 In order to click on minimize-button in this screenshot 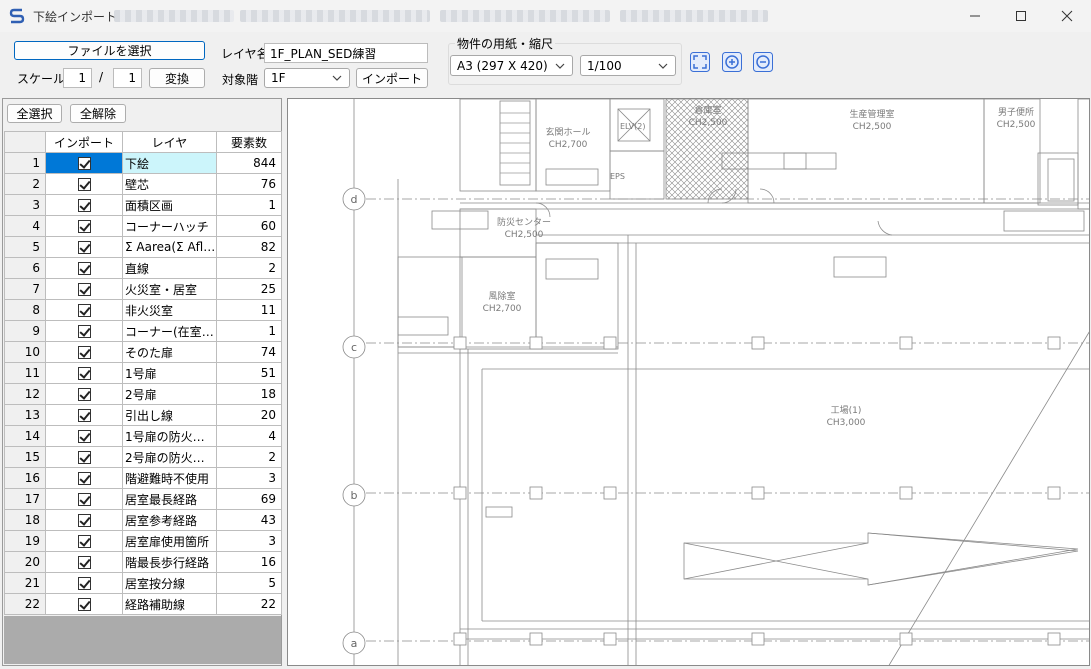, I will do `click(975, 16)`.